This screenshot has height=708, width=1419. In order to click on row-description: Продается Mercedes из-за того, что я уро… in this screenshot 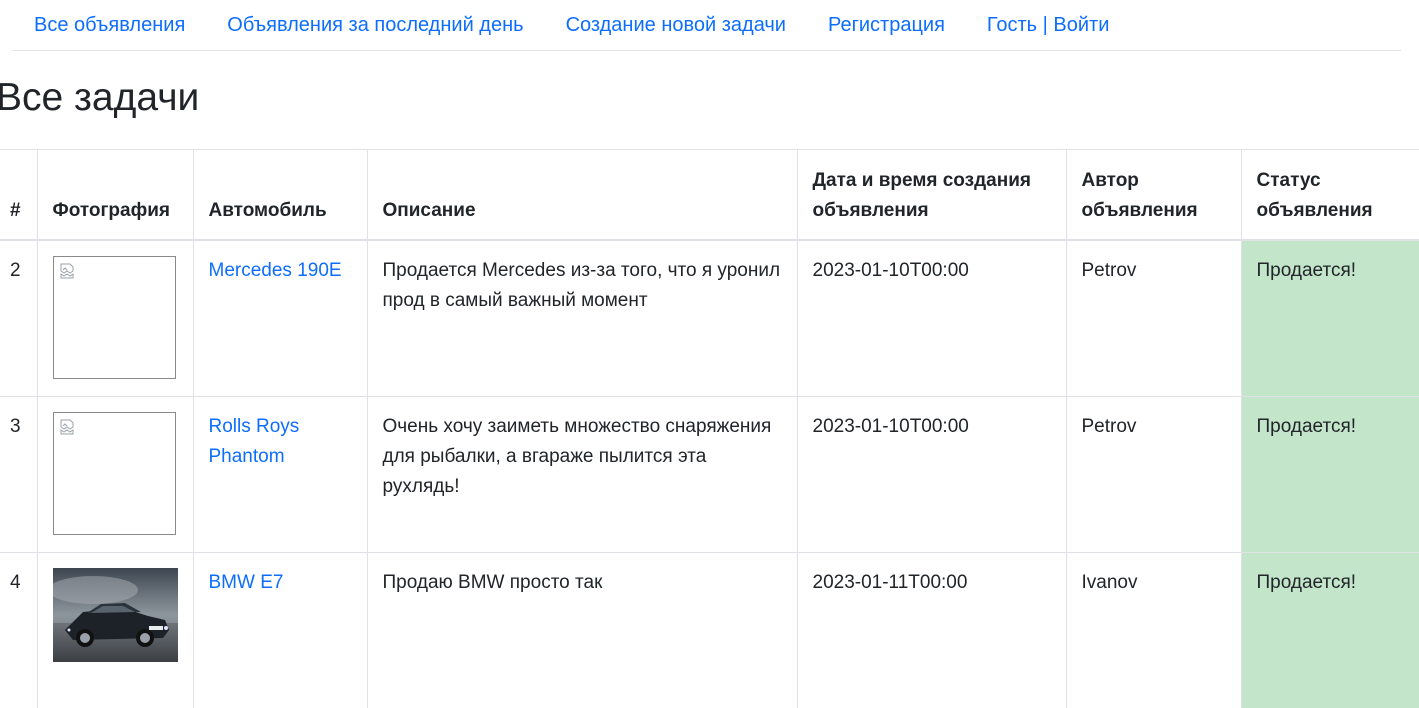, I will do `click(581, 317)`.